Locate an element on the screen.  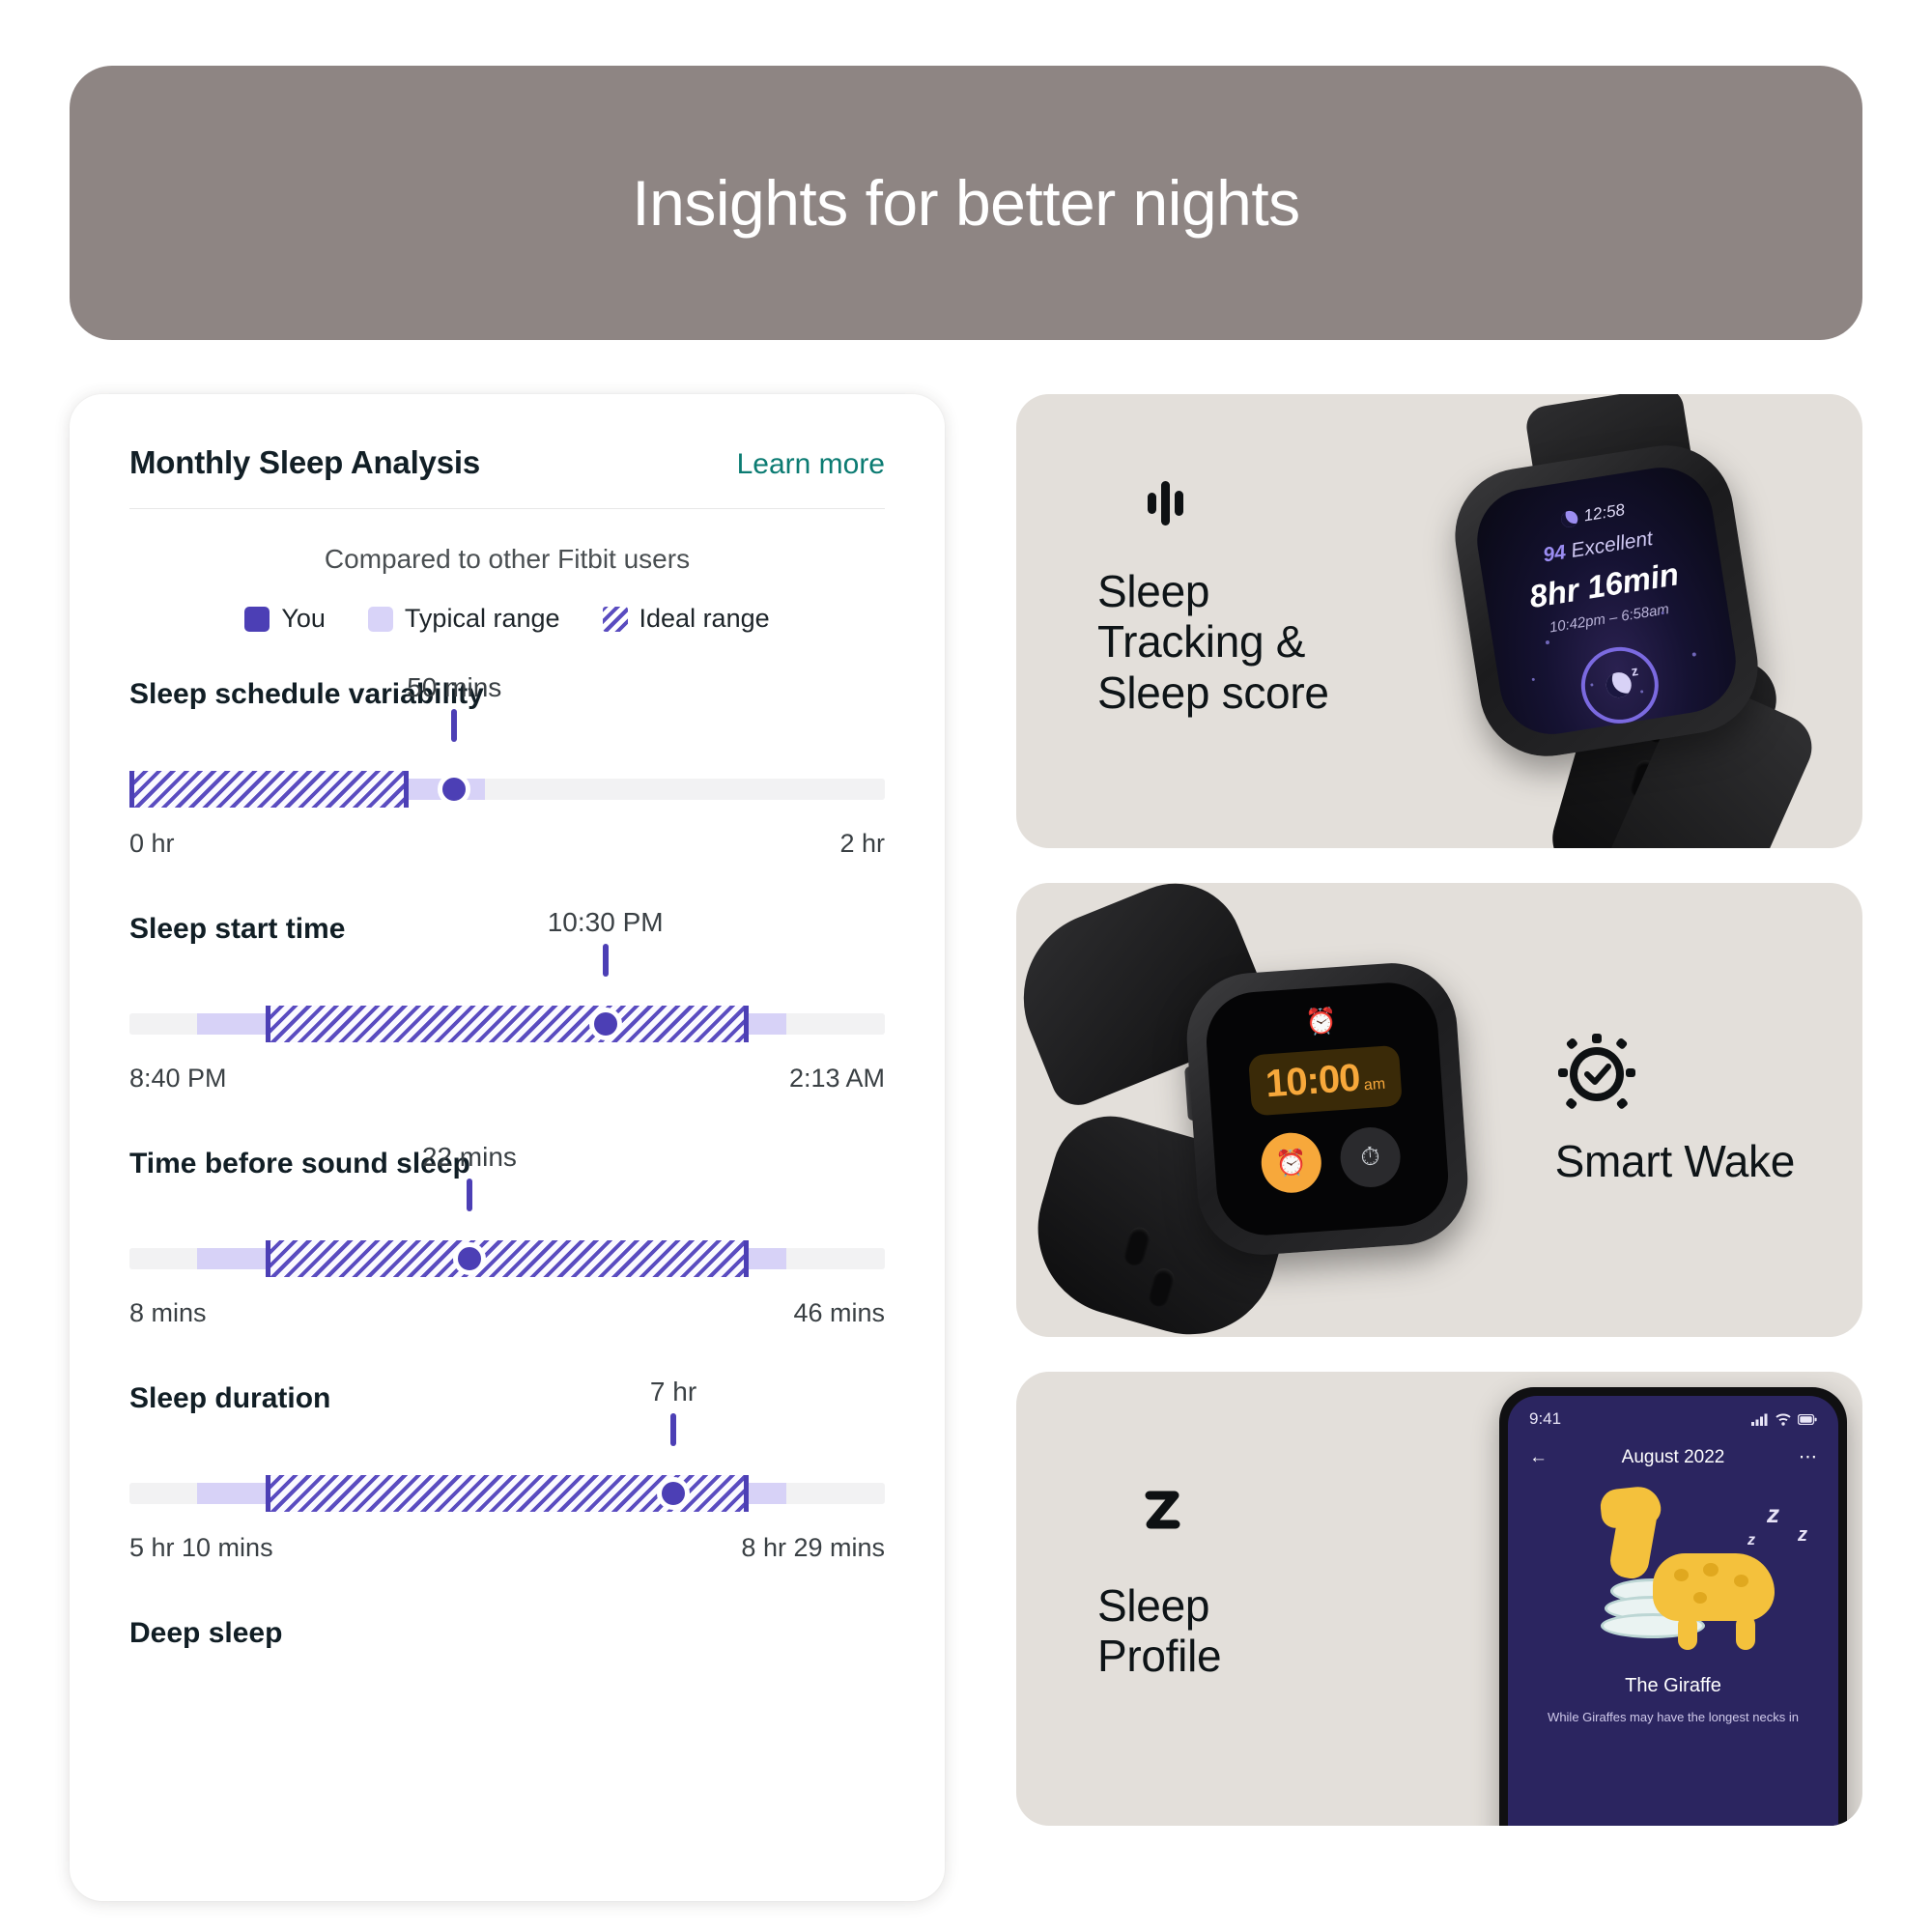
promo-card-smart-wake: Smart Wake ⏰ 10:00 am ⏰ ⏱ is located at coordinates (1439, 1110).